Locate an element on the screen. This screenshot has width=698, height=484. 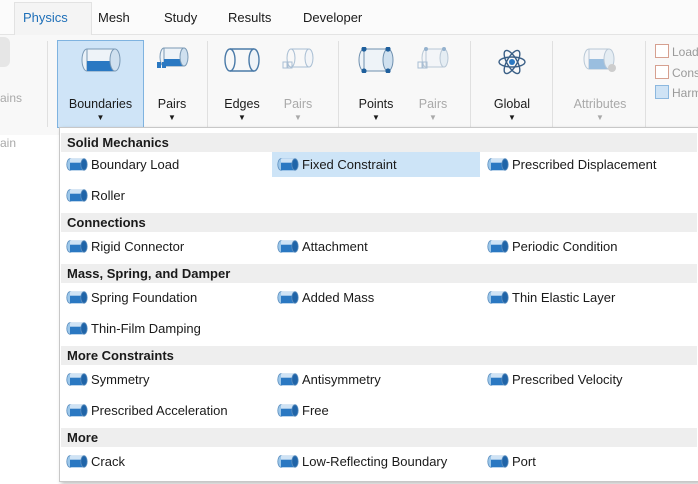
menu-item-antisymmetry: Antisymmetry is located at coordinates (376, 379).